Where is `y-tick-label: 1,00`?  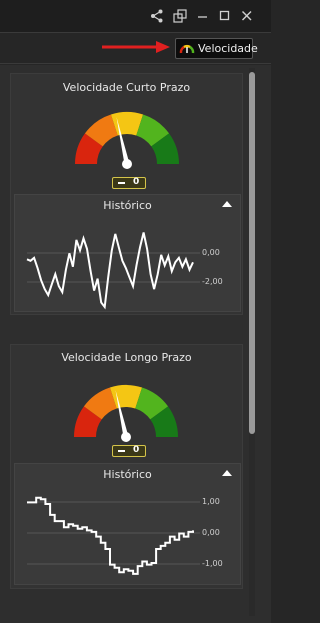 y-tick-label: 1,00 is located at coordinates (211, 501).